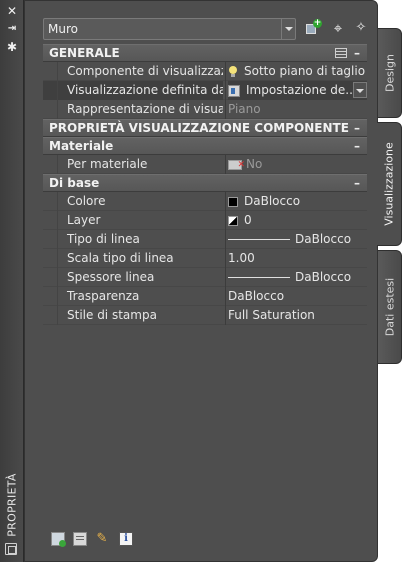 Image resolution: width=402 pixels, height=562 pixels. I want to click on palette-tabs: Design Visualizzazione Dati estesi, so click(389, 281).